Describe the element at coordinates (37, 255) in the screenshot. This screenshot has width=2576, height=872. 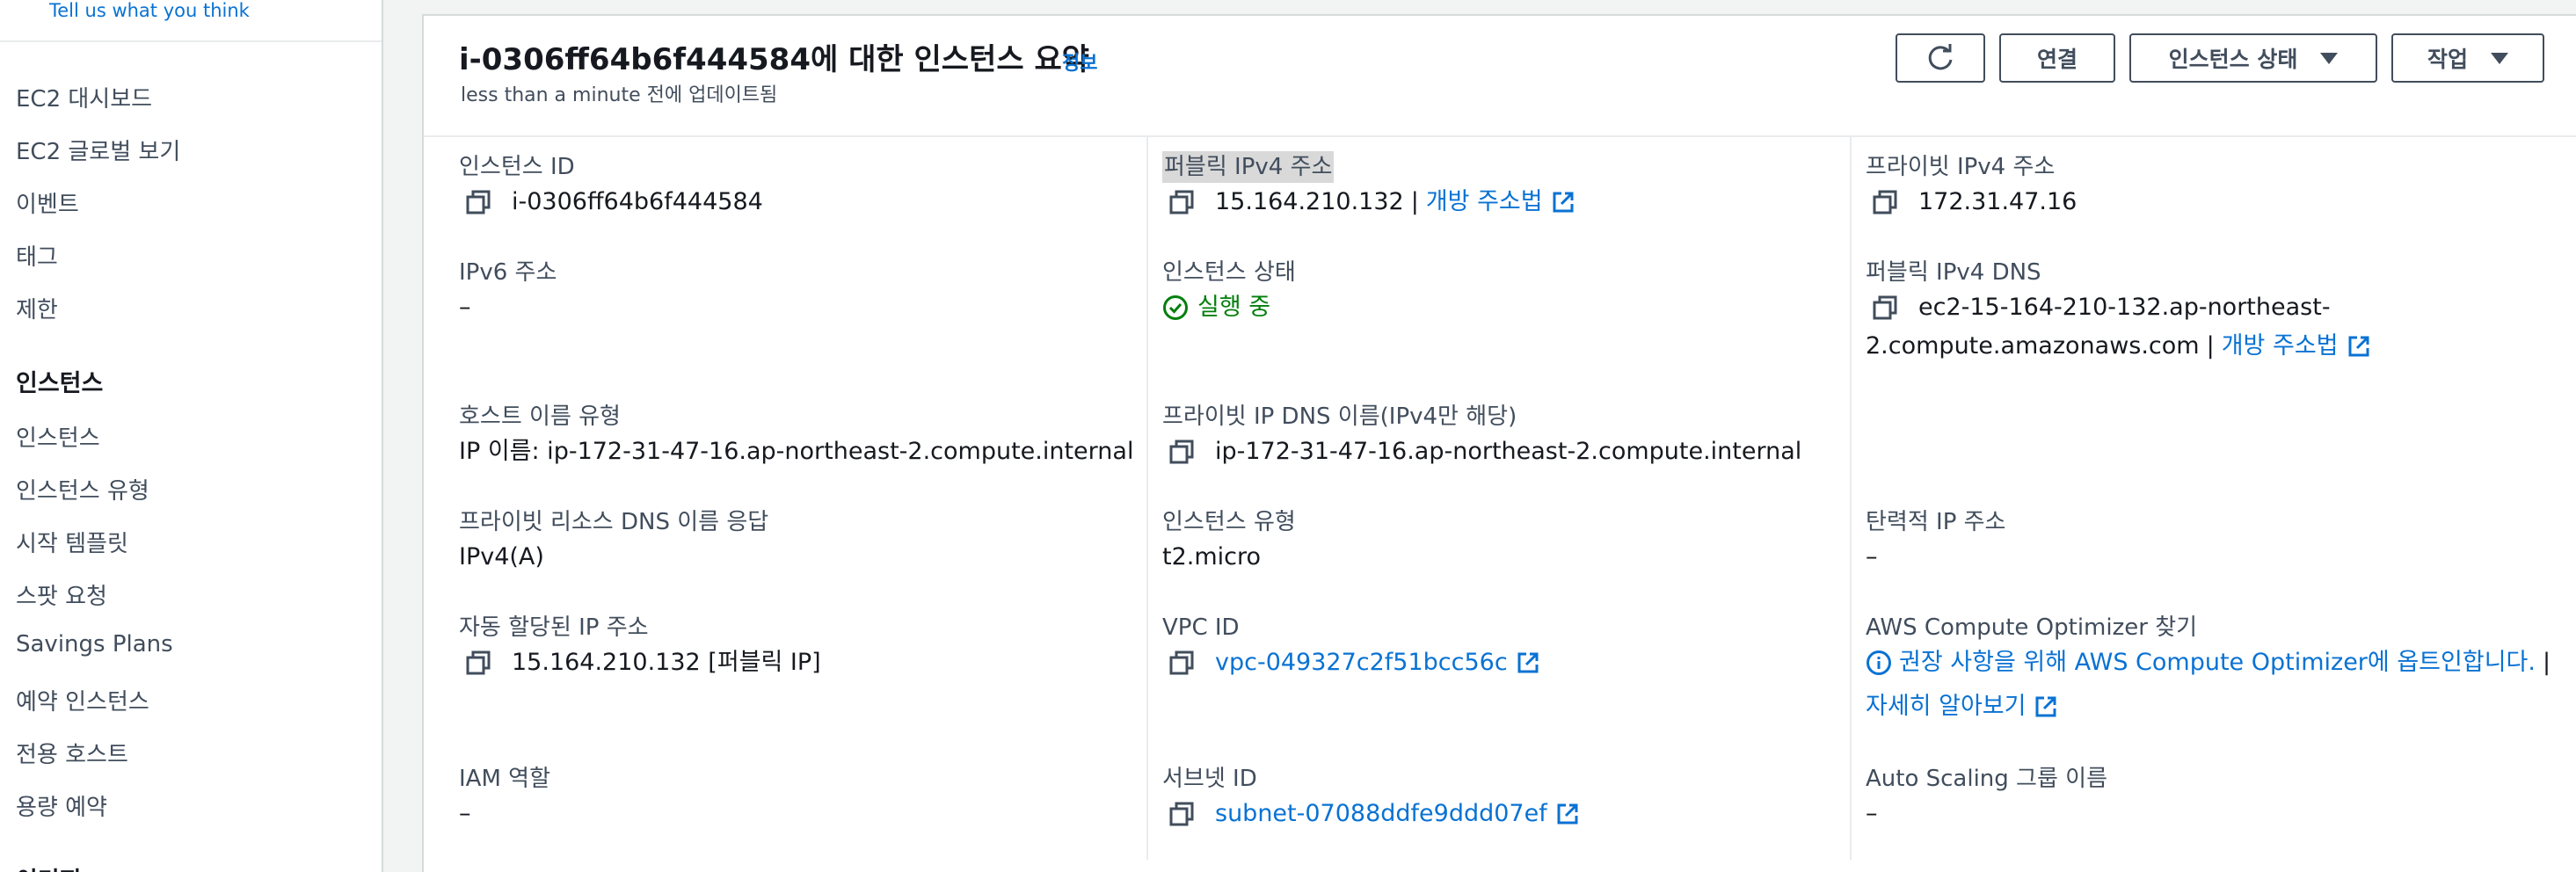
I see `sidebar-item-tags: 태그` at that location.